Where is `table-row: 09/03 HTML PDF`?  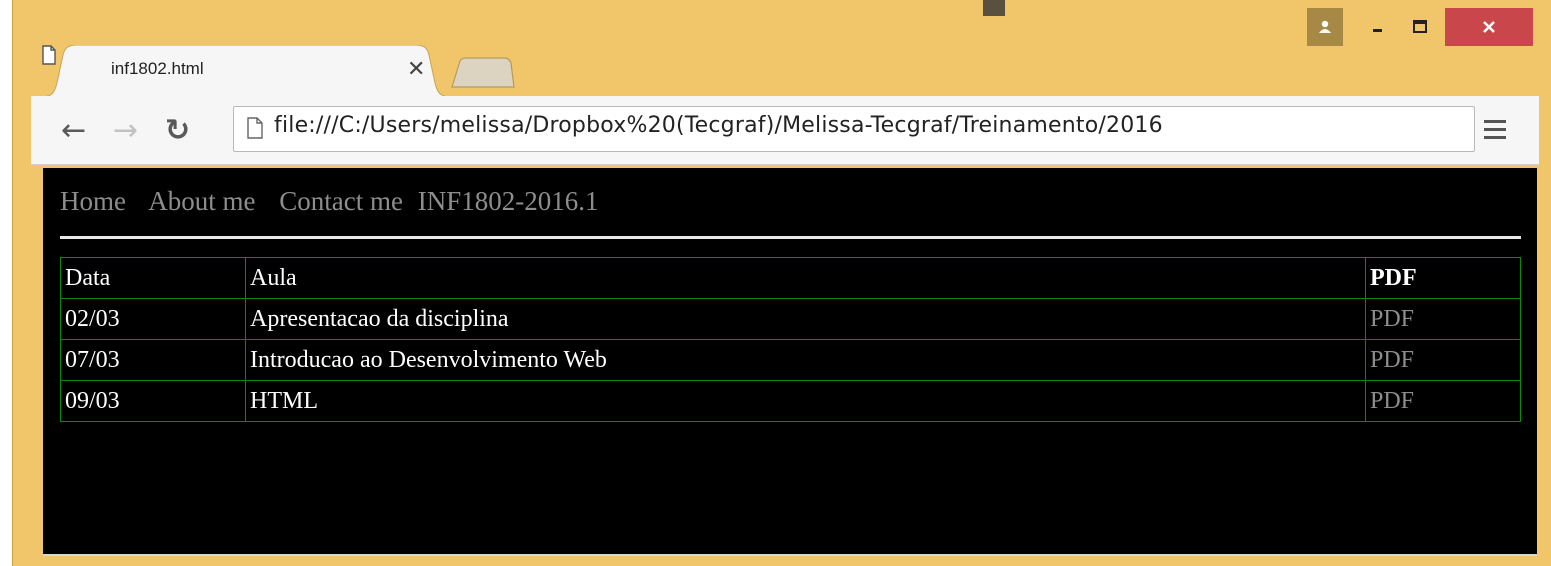 table-row: 09/03 HTML PDF is located at coordinates (790, 401).